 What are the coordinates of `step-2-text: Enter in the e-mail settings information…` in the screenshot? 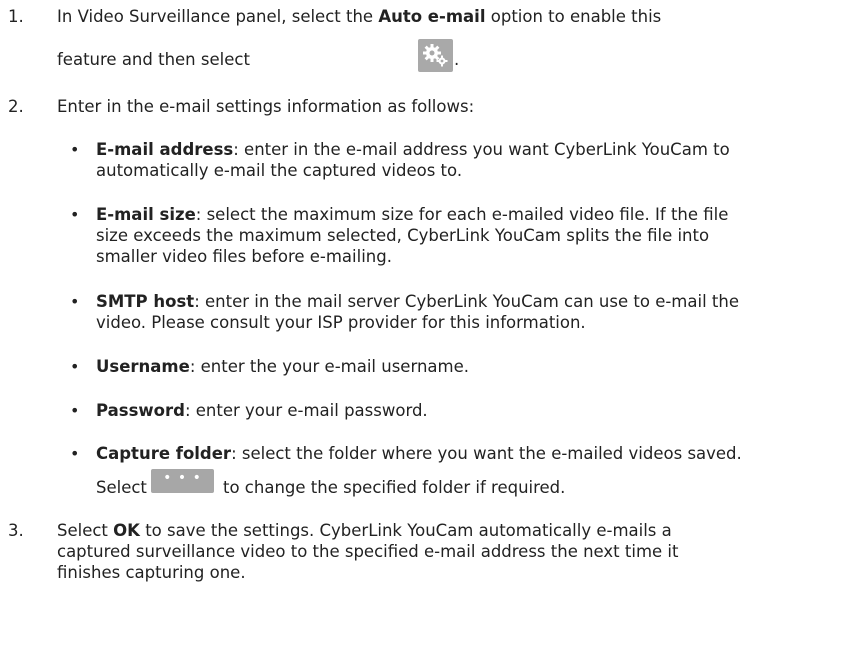 It's located at (266, 106).